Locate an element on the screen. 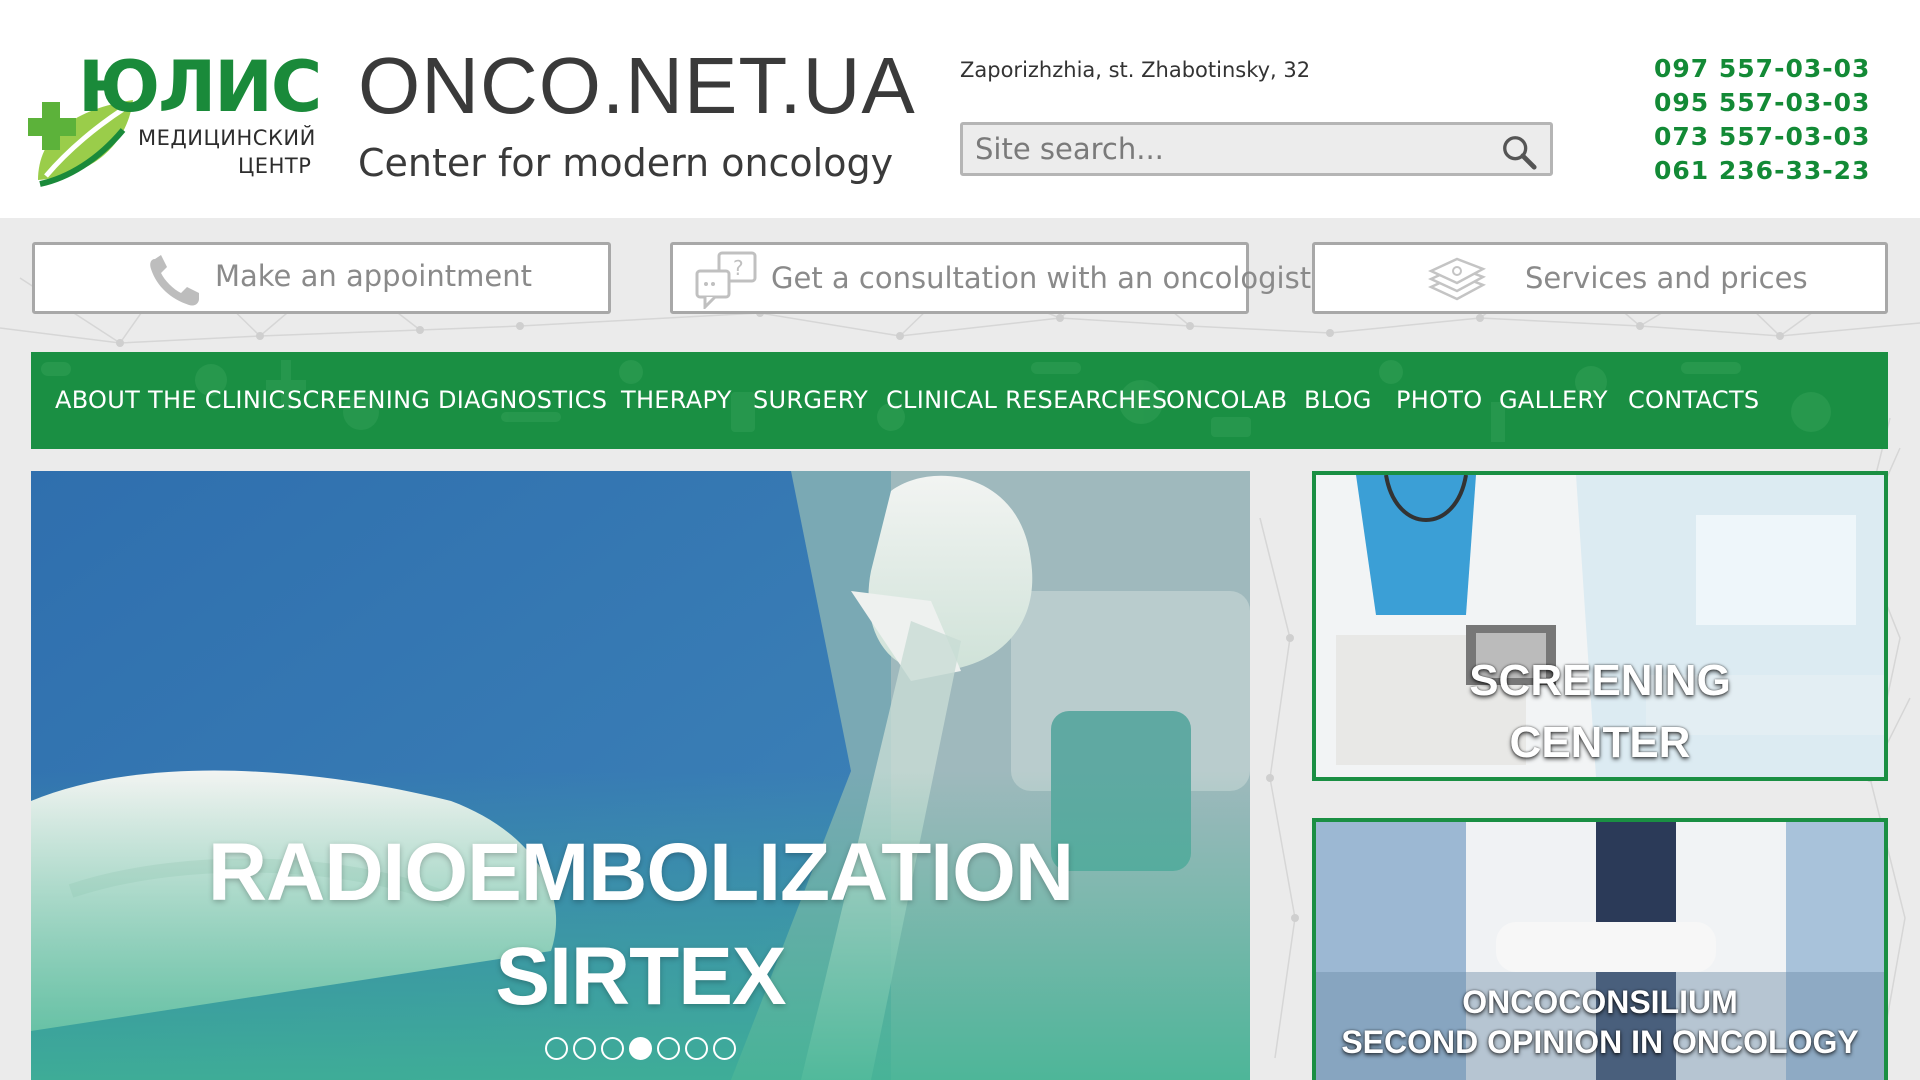  make-appointment-button: Make an appointment is located at coordinates (321, 278).